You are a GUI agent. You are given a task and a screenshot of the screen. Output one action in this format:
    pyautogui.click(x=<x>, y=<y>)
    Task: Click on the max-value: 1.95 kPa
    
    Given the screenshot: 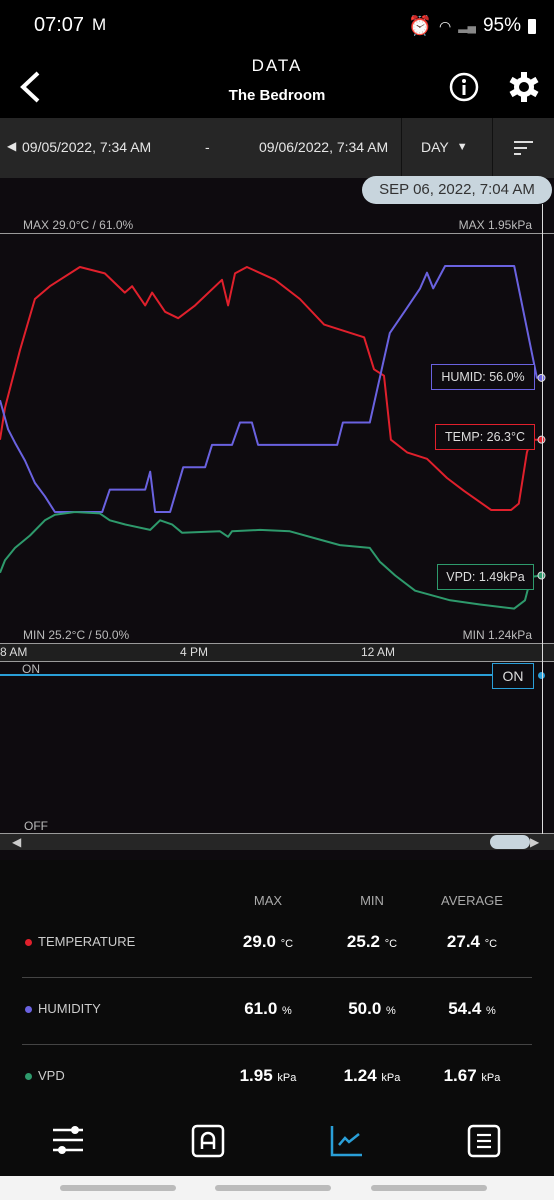 What is the action you would take?
    pyautogui.click(x=268, y=1076)
    